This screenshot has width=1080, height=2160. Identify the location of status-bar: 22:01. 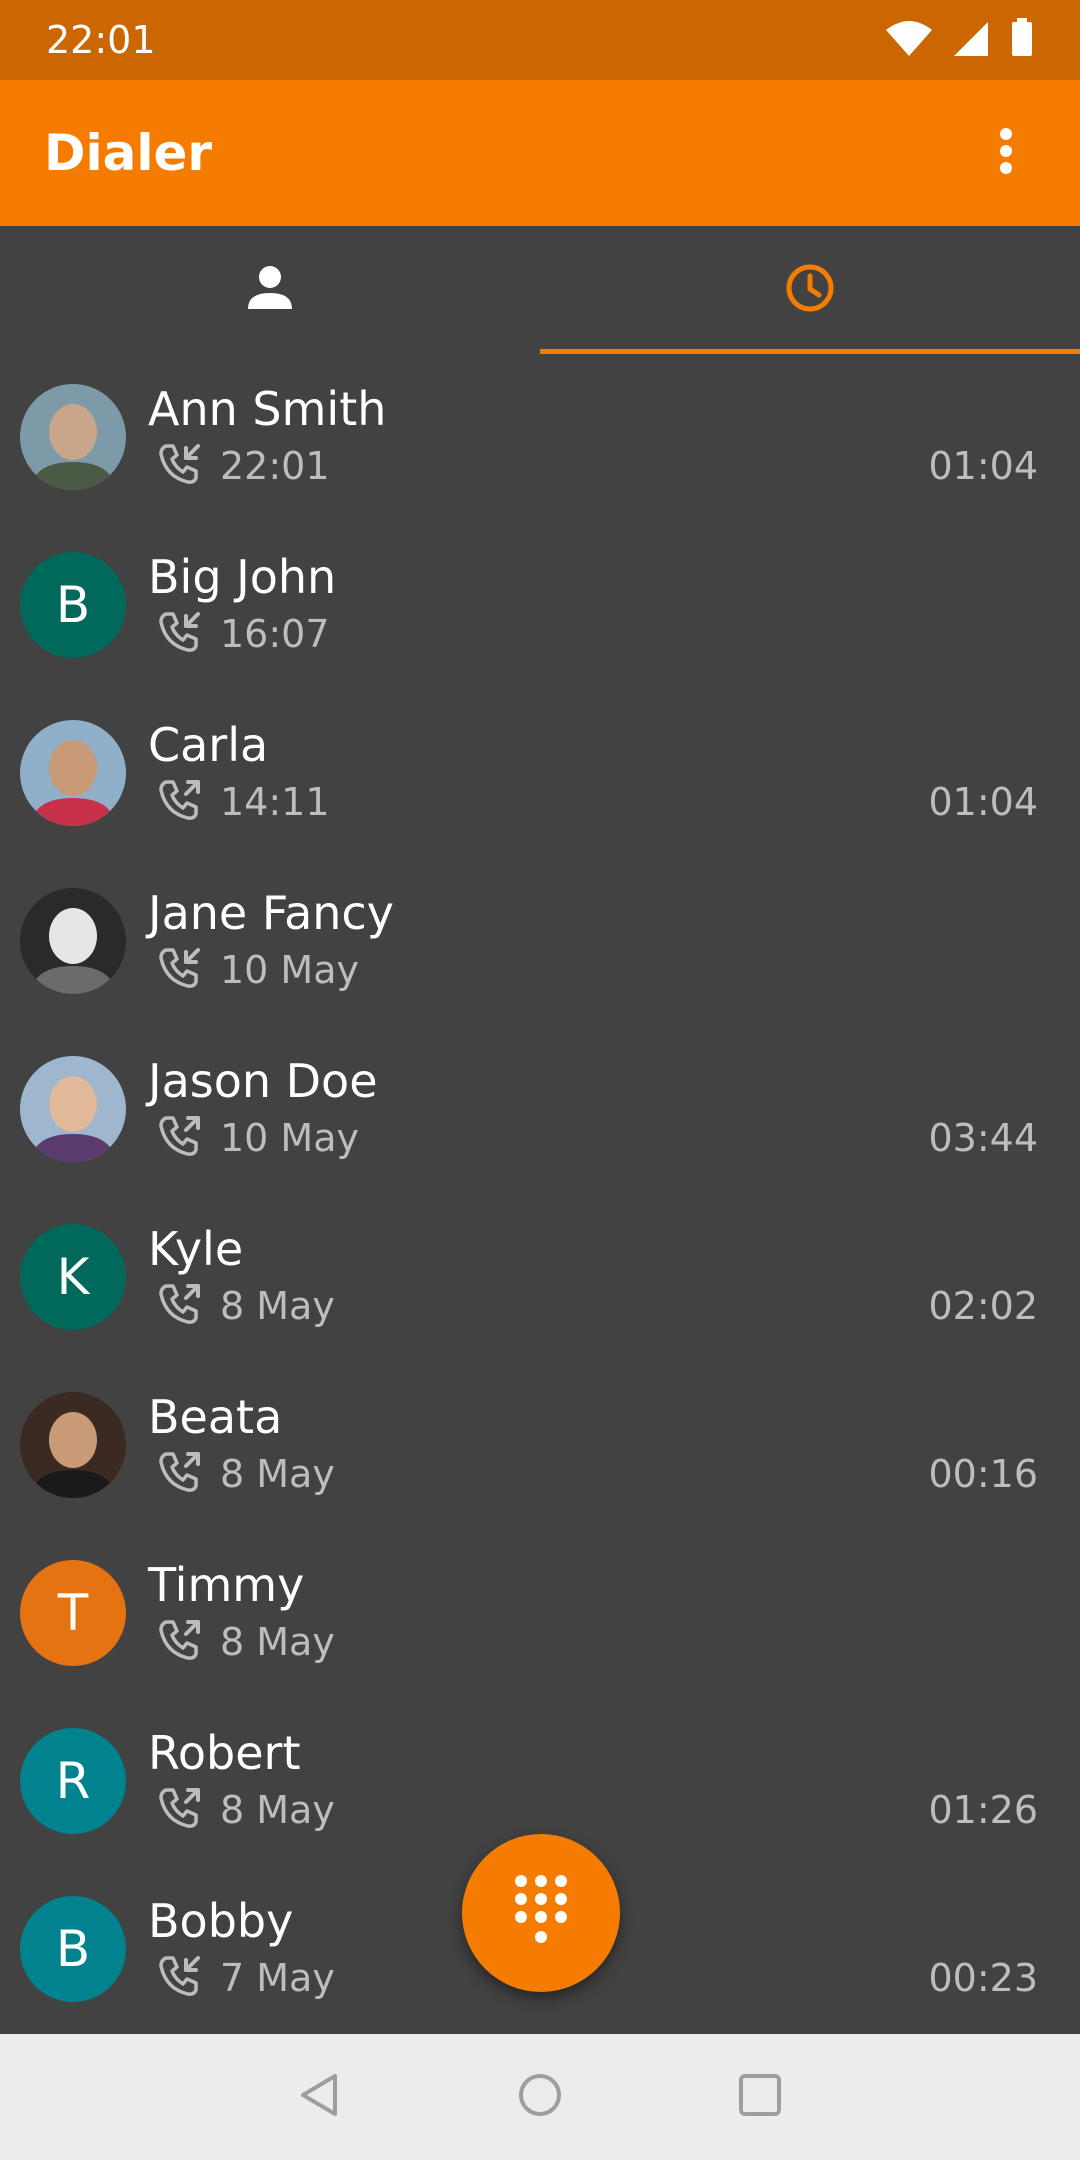
(540, 40).